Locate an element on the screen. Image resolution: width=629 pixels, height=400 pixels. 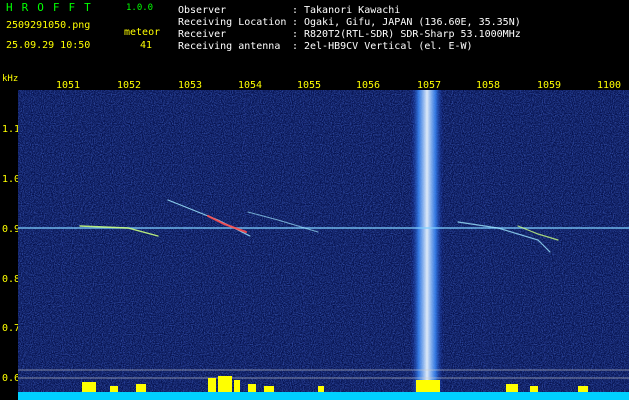
antenna-label: Receiving antenna is located at coordinates (229, 46).